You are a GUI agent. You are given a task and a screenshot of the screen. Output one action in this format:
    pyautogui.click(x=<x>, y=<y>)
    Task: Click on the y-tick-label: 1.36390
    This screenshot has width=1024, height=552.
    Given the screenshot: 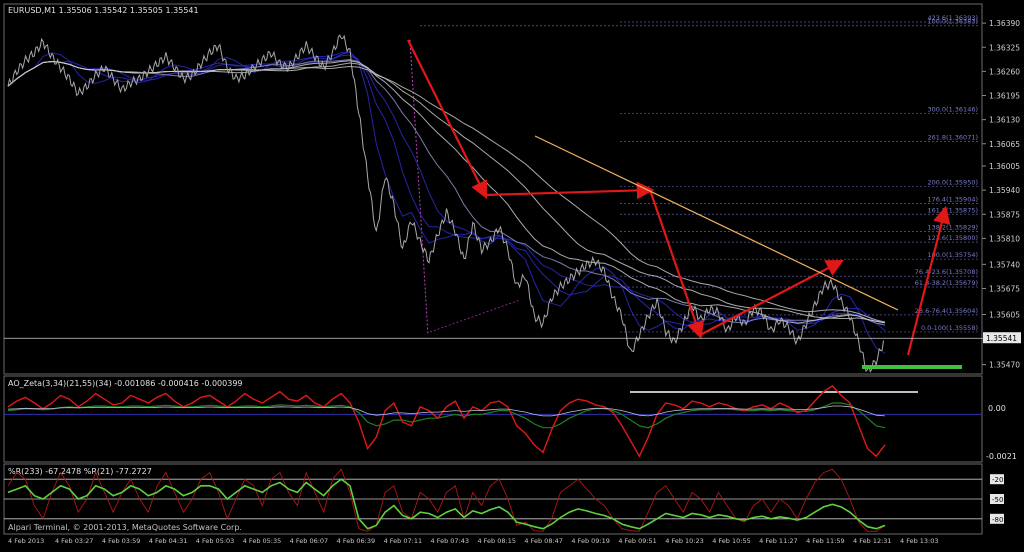 What is the action you would take?
    pyautogui.click(x=1004, y=23)
    